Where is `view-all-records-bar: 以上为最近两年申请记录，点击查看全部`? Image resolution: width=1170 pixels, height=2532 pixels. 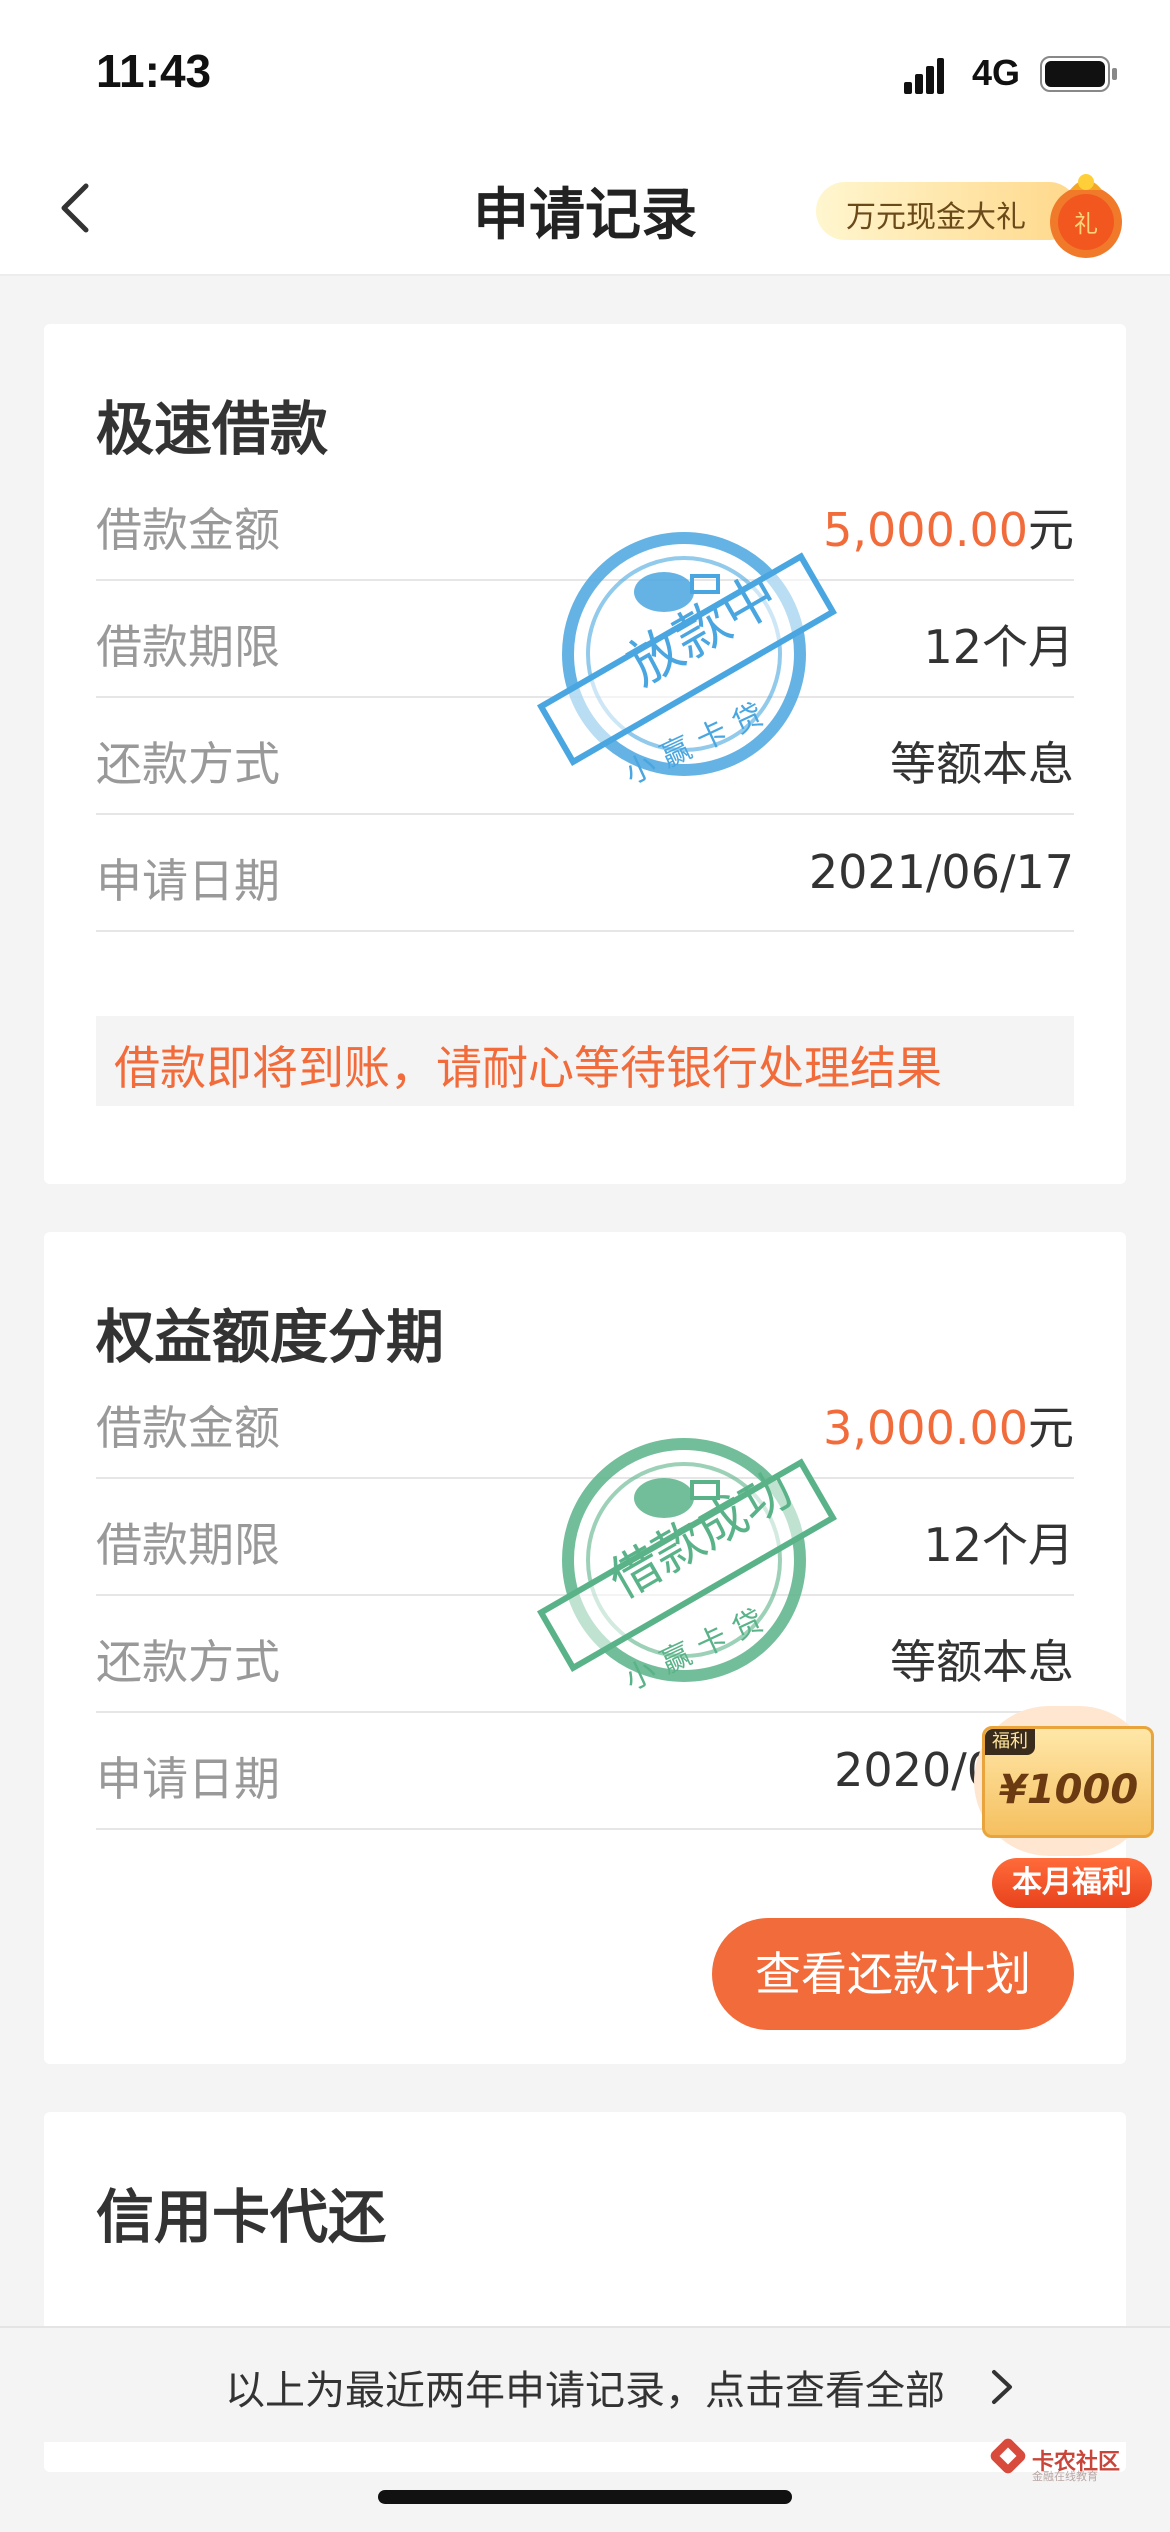
view-all-records-bar: 以上为最近两年申请记录，点击查看全部 is located at coordinates (585, 2384).